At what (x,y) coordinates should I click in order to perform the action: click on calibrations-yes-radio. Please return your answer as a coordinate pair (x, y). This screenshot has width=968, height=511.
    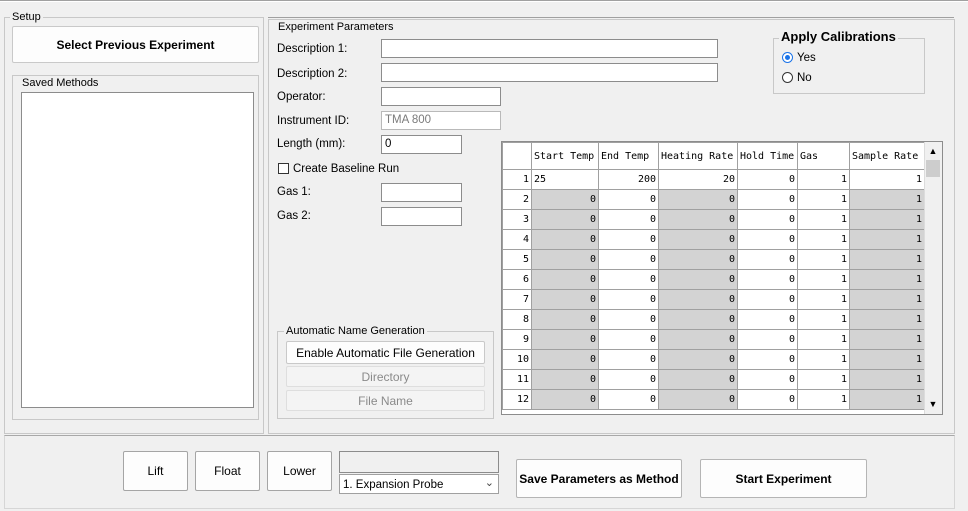
    Looking at the image, I should click on (787, 57).